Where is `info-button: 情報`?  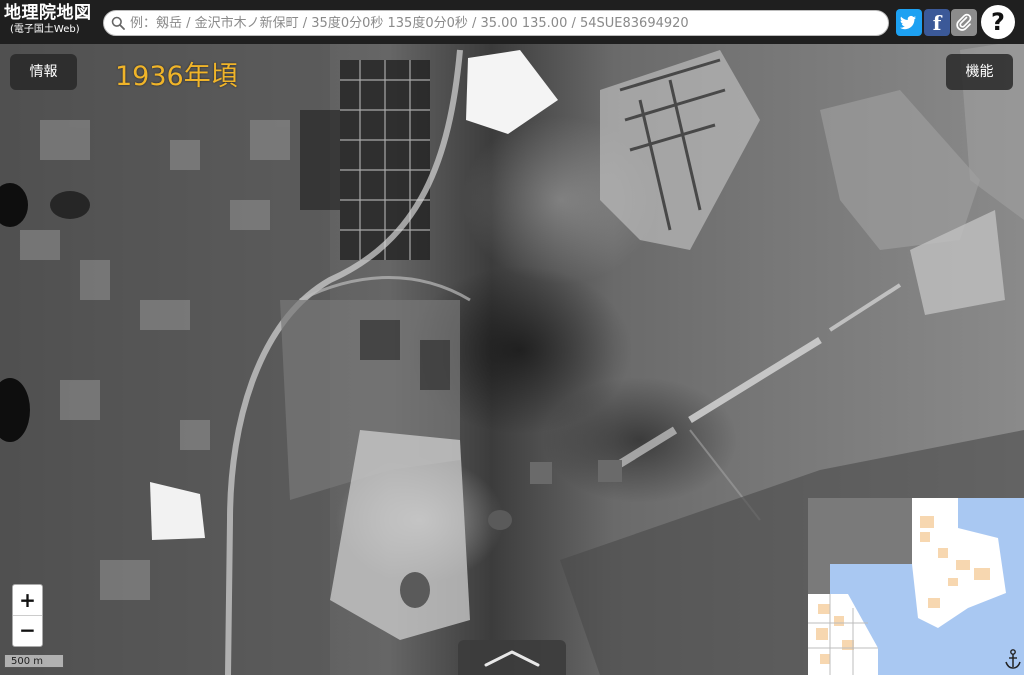 info-button: 情報 is located at coordinates (43, 72).